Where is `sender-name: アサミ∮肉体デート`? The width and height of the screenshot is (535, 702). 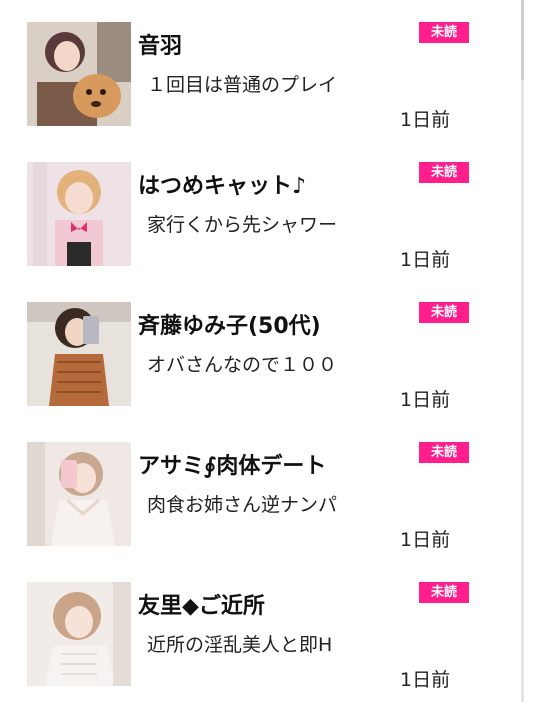
sender-name: アサミ∮肉体デート is located at coordinates (232, 466).